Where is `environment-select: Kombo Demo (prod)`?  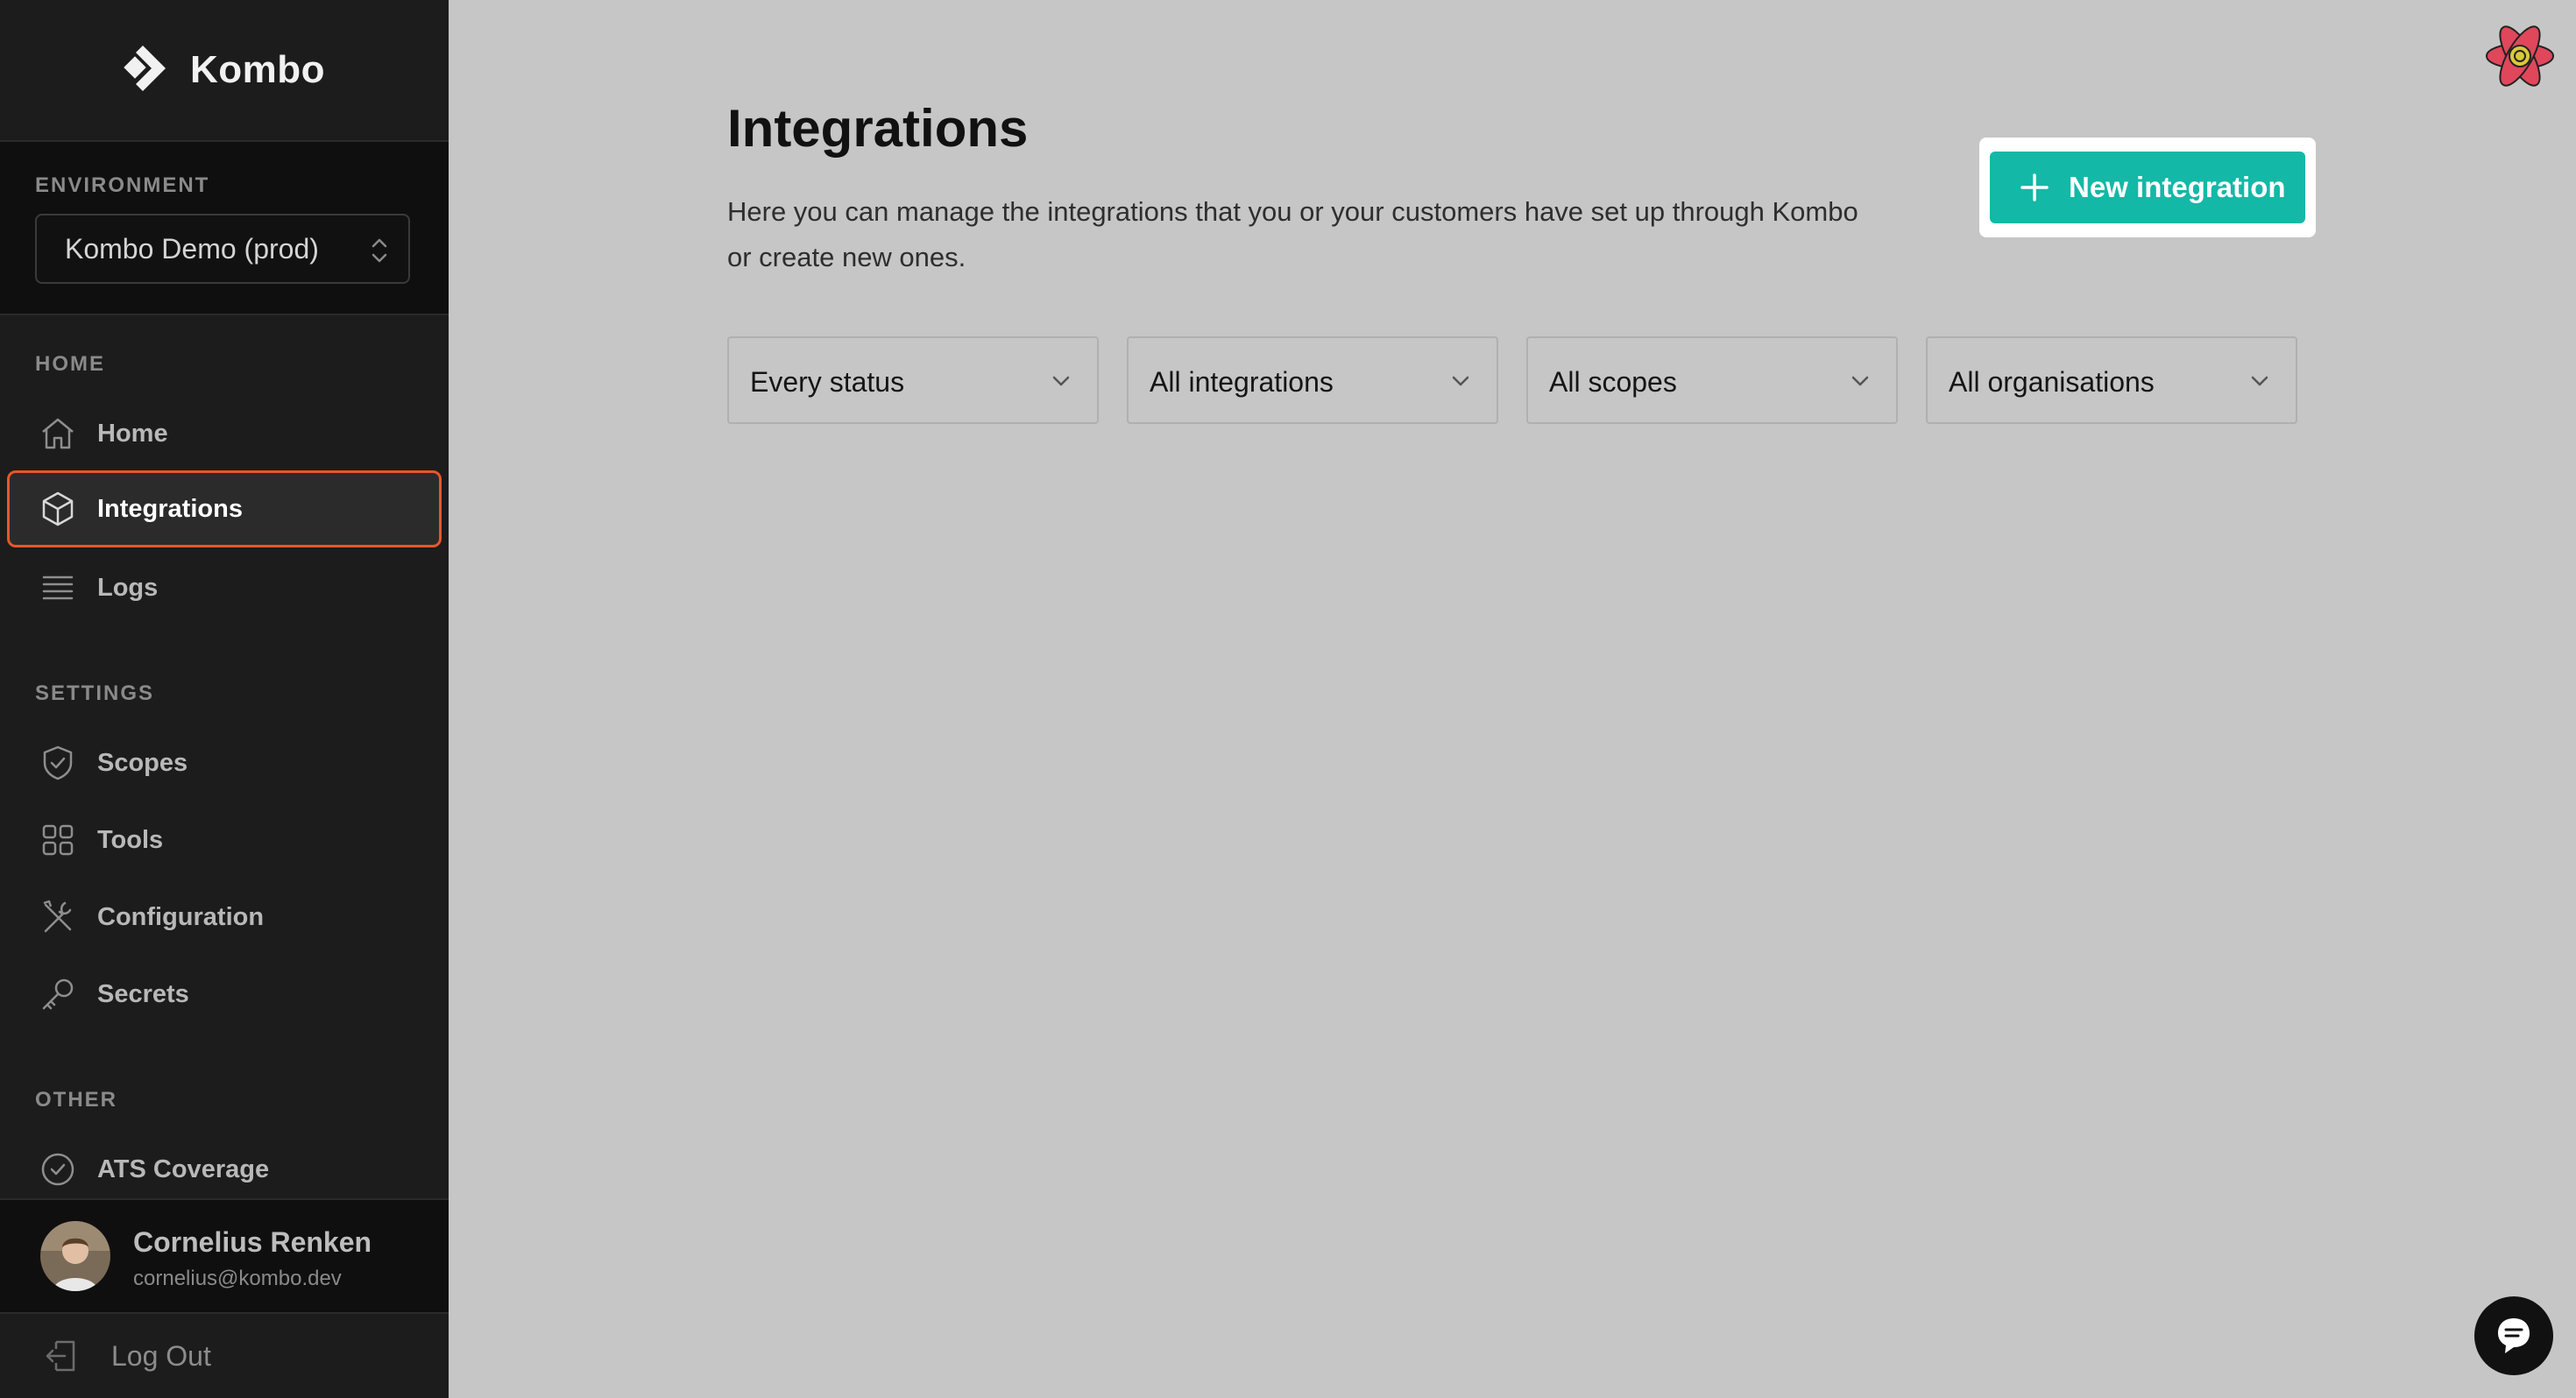
environment-select: Kombo Demo (prod) is located at coordinates (222, 249).